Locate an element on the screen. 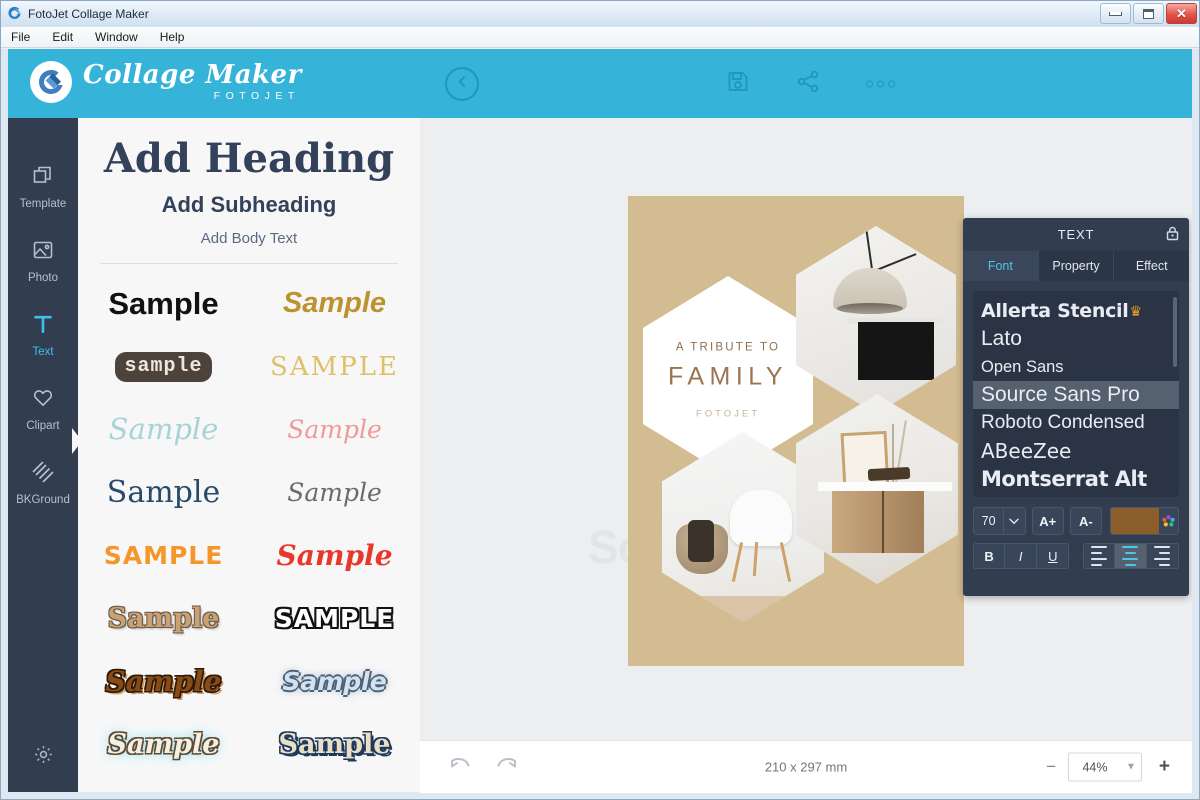 The width and height of the screenshot is (1200, 800). italic-button: I is located at coordinates (1021, 556).